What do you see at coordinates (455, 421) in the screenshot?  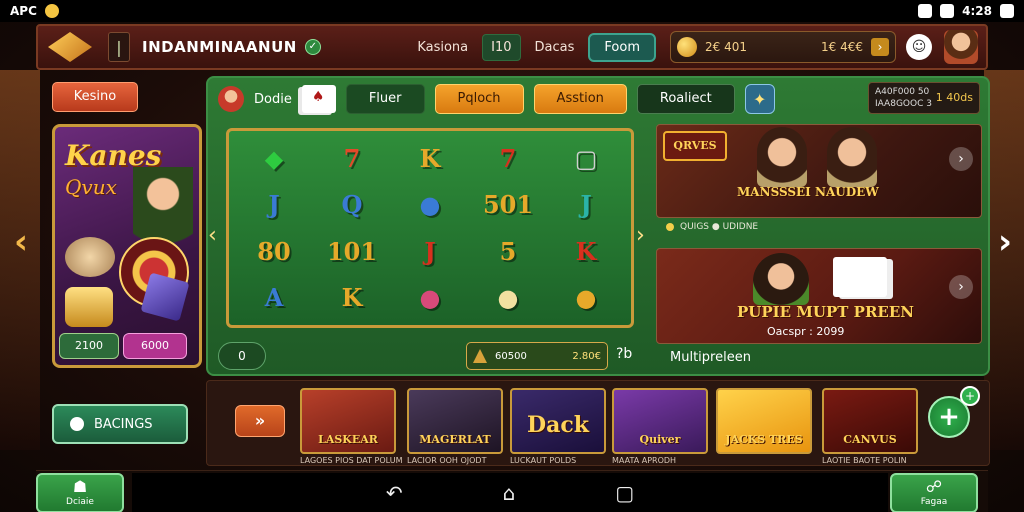 I see `game-tile: MAGERLAT` at bounding box center [455, 421].